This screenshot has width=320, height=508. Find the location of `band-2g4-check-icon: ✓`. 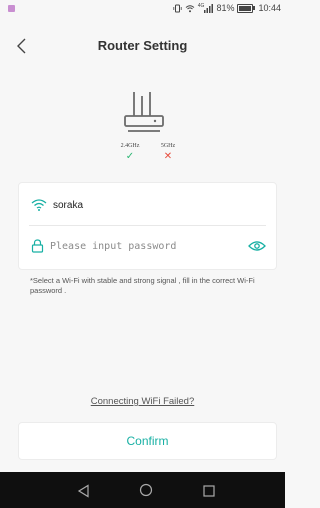

band-2g4-check-icon: ✓ is located at coordinates (130, 156).